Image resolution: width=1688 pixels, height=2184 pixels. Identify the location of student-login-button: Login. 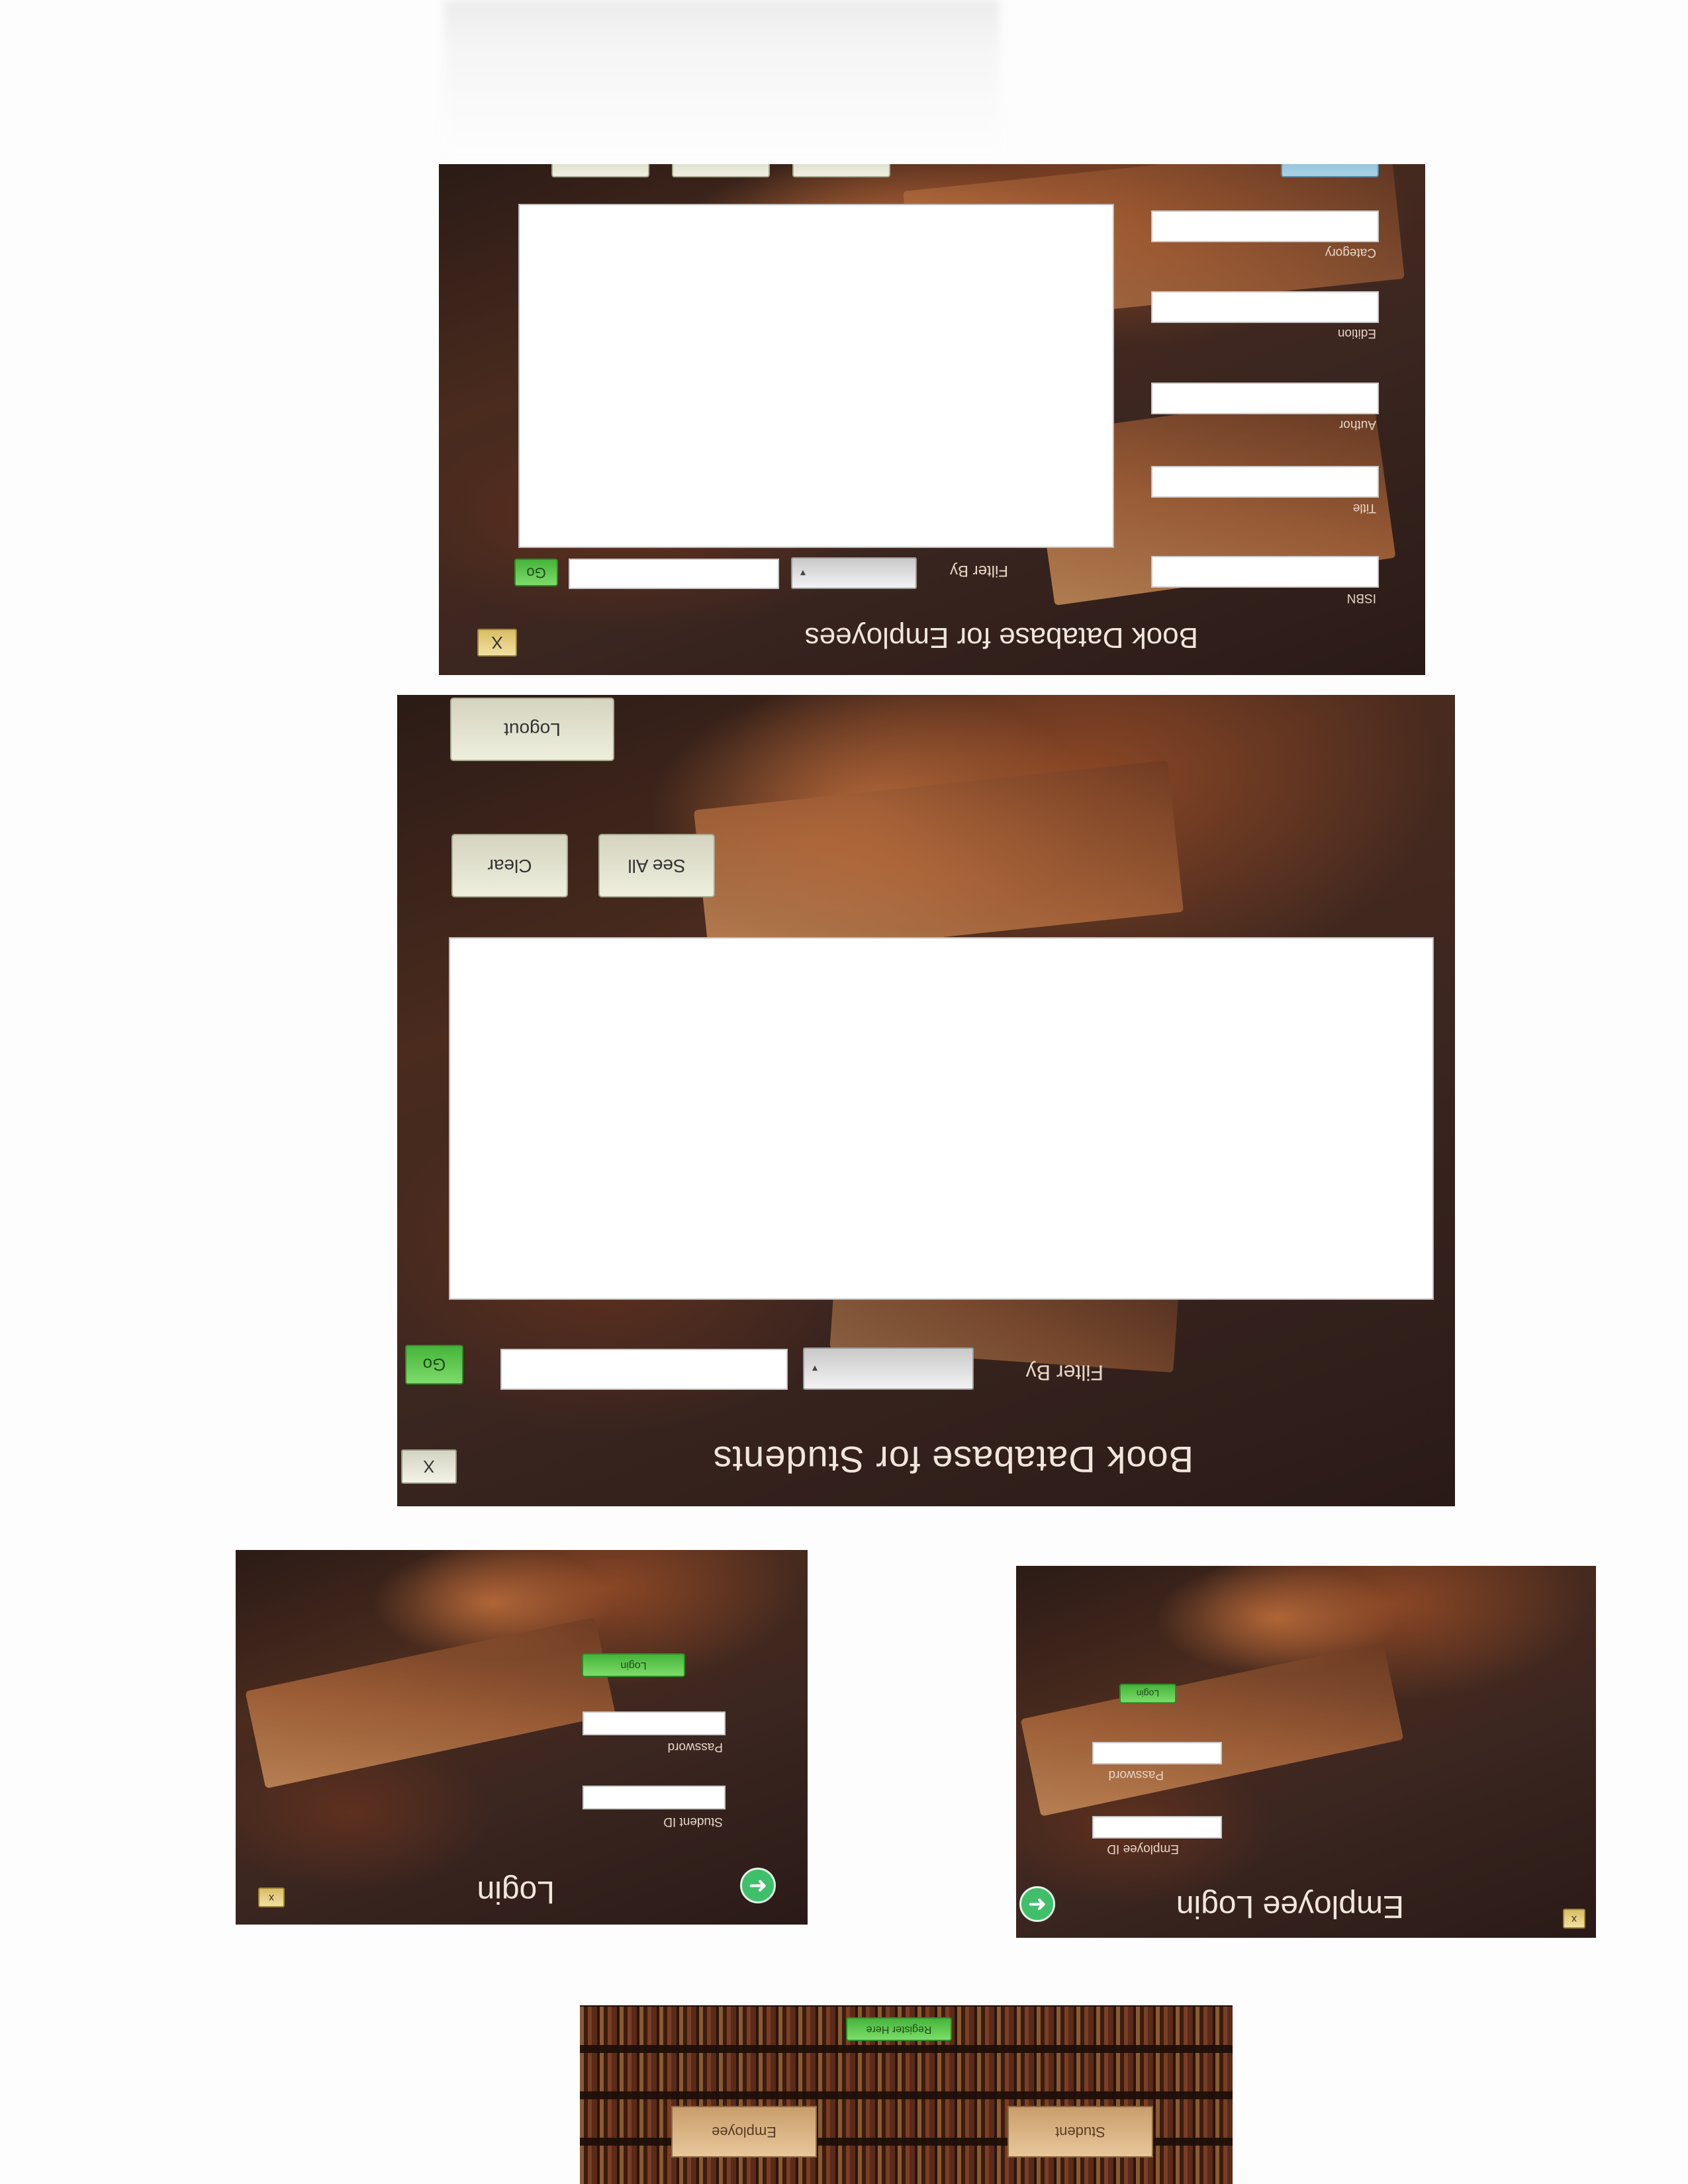
(633, 1665).